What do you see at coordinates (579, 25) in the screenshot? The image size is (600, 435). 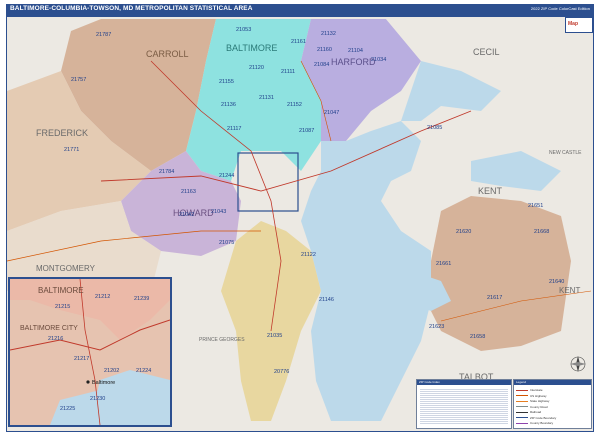 I see `map-logo: Map` at bounding box center [579, 25].